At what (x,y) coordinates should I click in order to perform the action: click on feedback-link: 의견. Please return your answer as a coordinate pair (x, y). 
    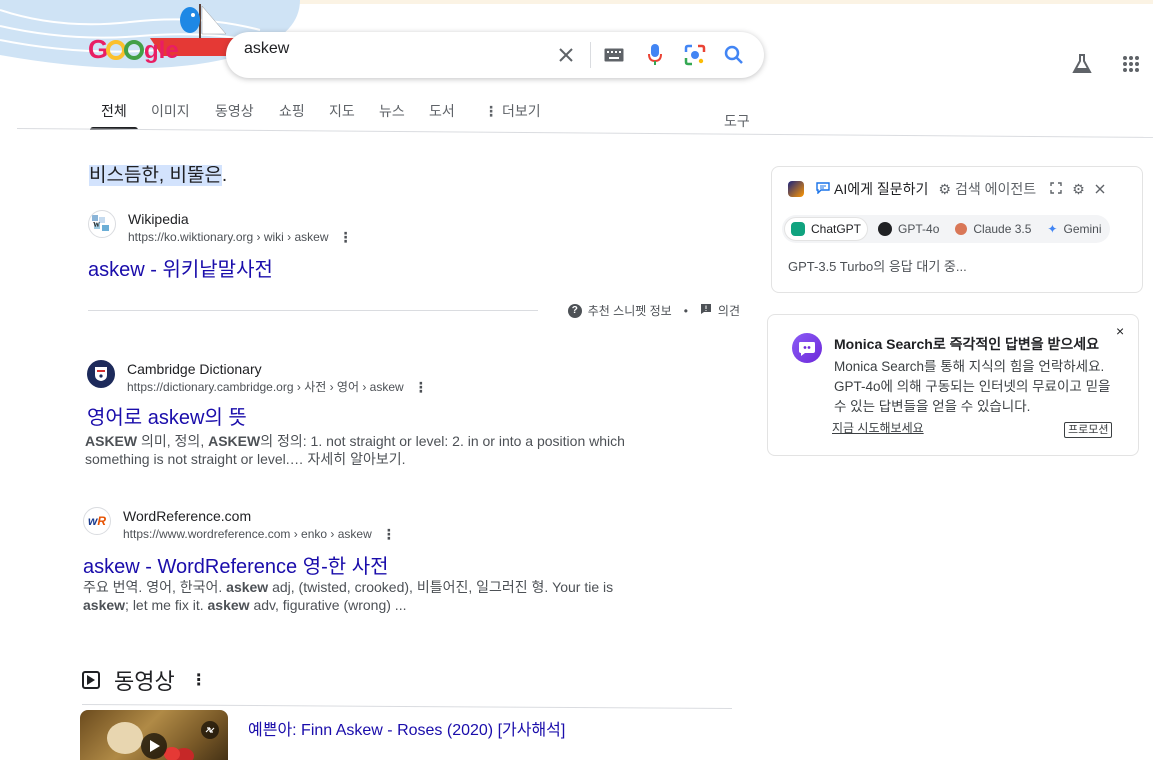
    Looking at the image, I should click on (729, 310).